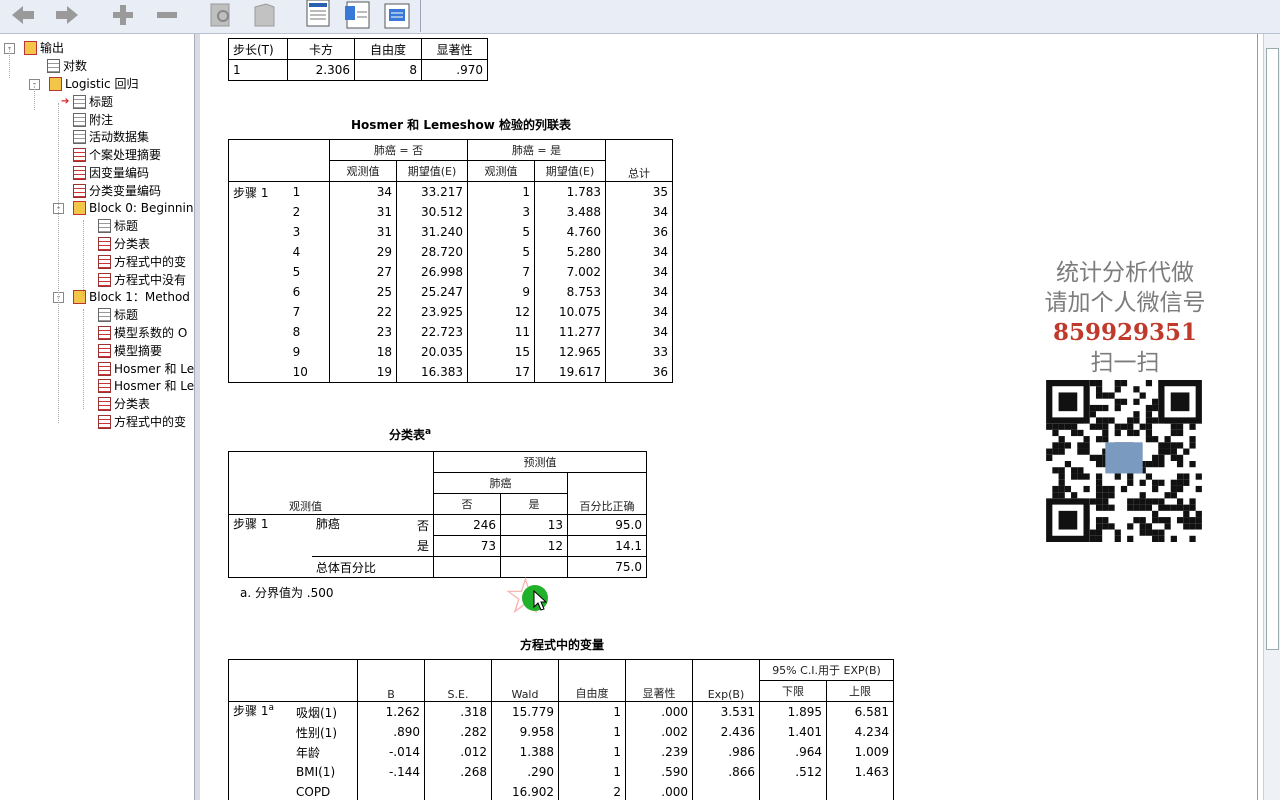 The height and width of the screenshot is (800, 1280). I want to click on row-label: 8, so click(309, 332).